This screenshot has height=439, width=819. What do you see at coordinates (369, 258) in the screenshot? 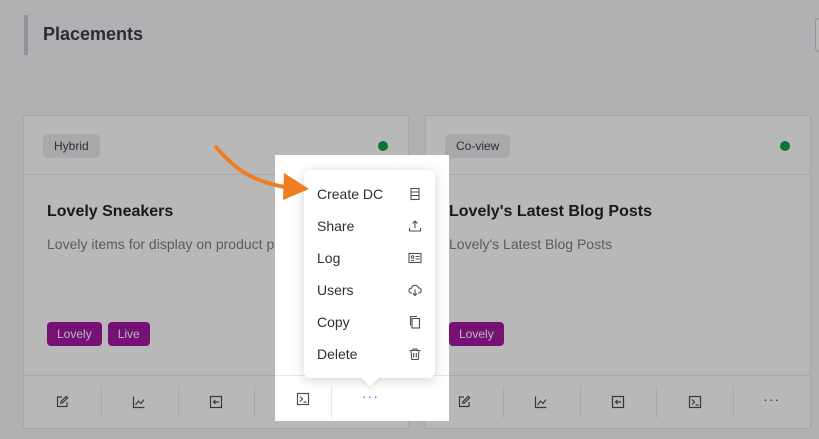
I see `menu-item-log: Log` at bounding box center [369, 258].